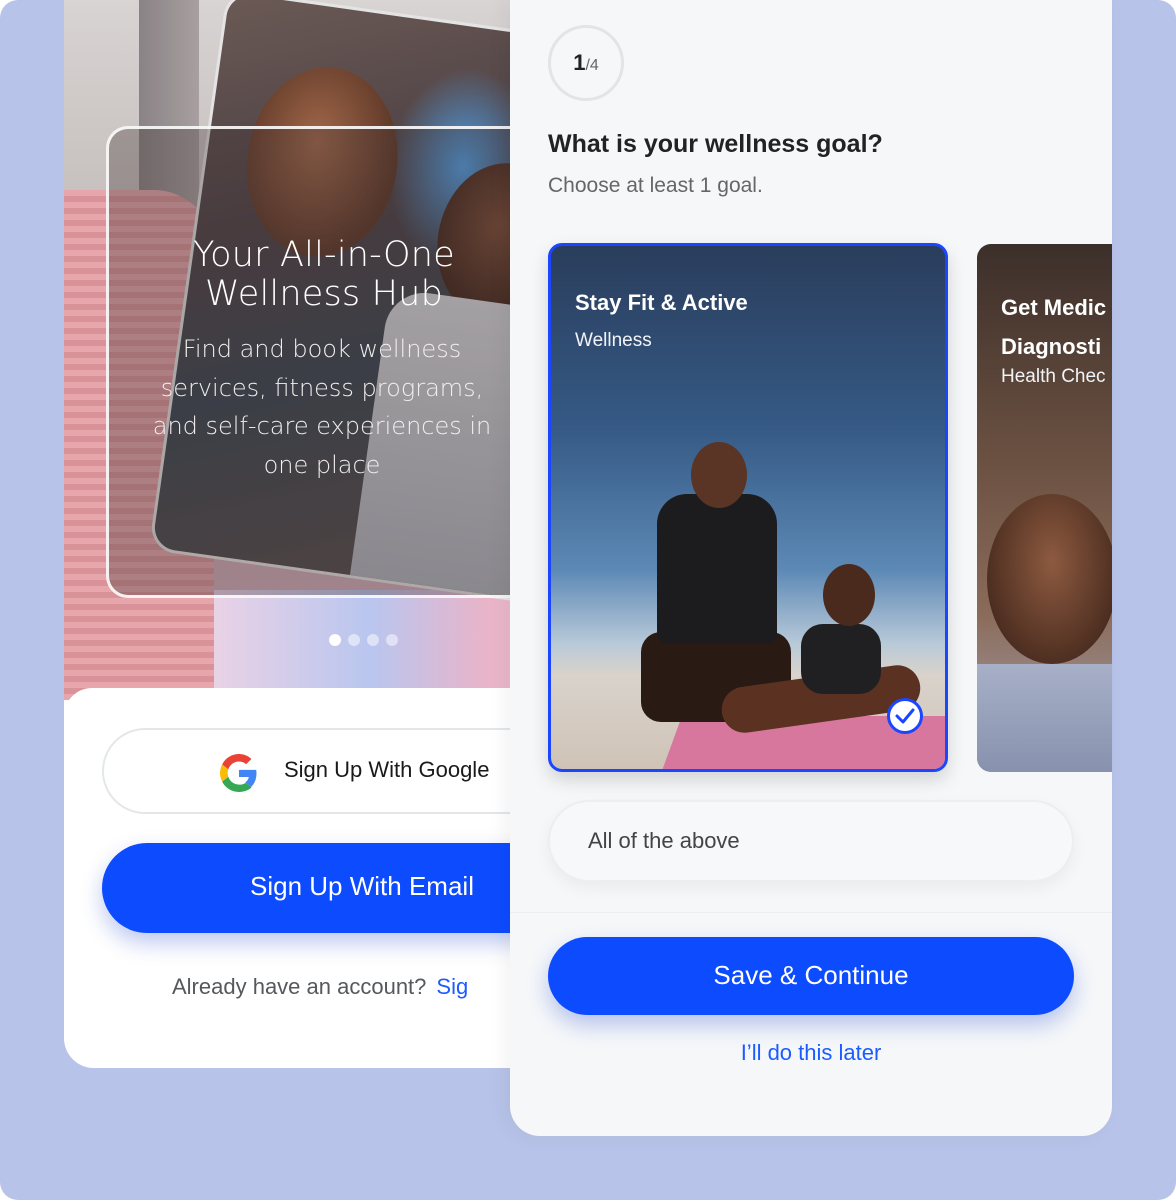 This screenshot has height=1200, width=1176. What do you see at coordinates (661, 302) in the screenshot?
I see `goal-card-title: Stay Fit & Active` at bounding box center [661, 302].